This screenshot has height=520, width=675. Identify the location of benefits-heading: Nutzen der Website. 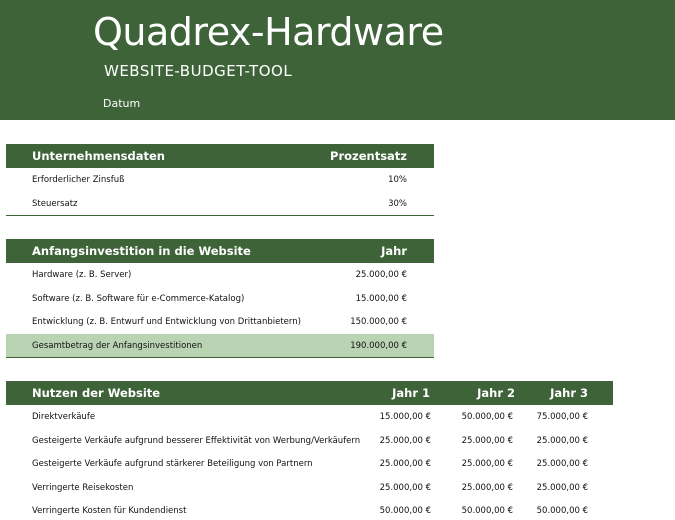
(96, 393).